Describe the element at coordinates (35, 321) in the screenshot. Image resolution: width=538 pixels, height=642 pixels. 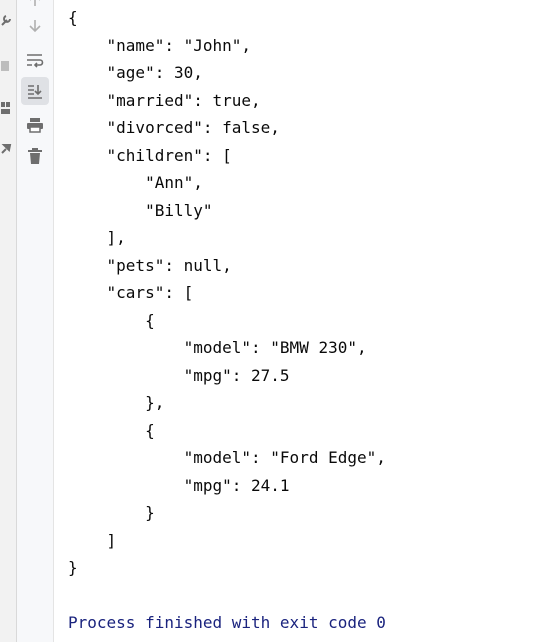
I see `console-toolbar` at that location.